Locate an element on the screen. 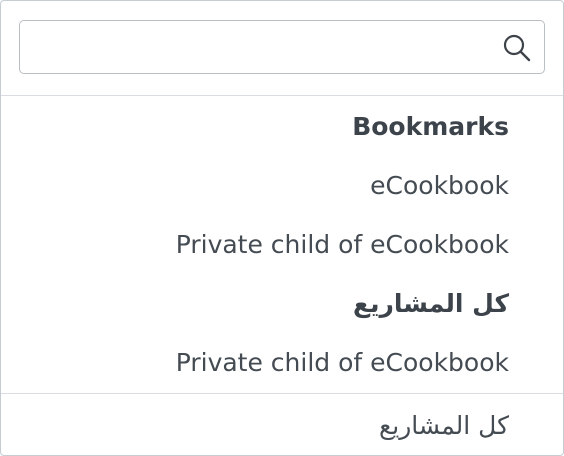  search-icon is located at coordinates (517, 48).